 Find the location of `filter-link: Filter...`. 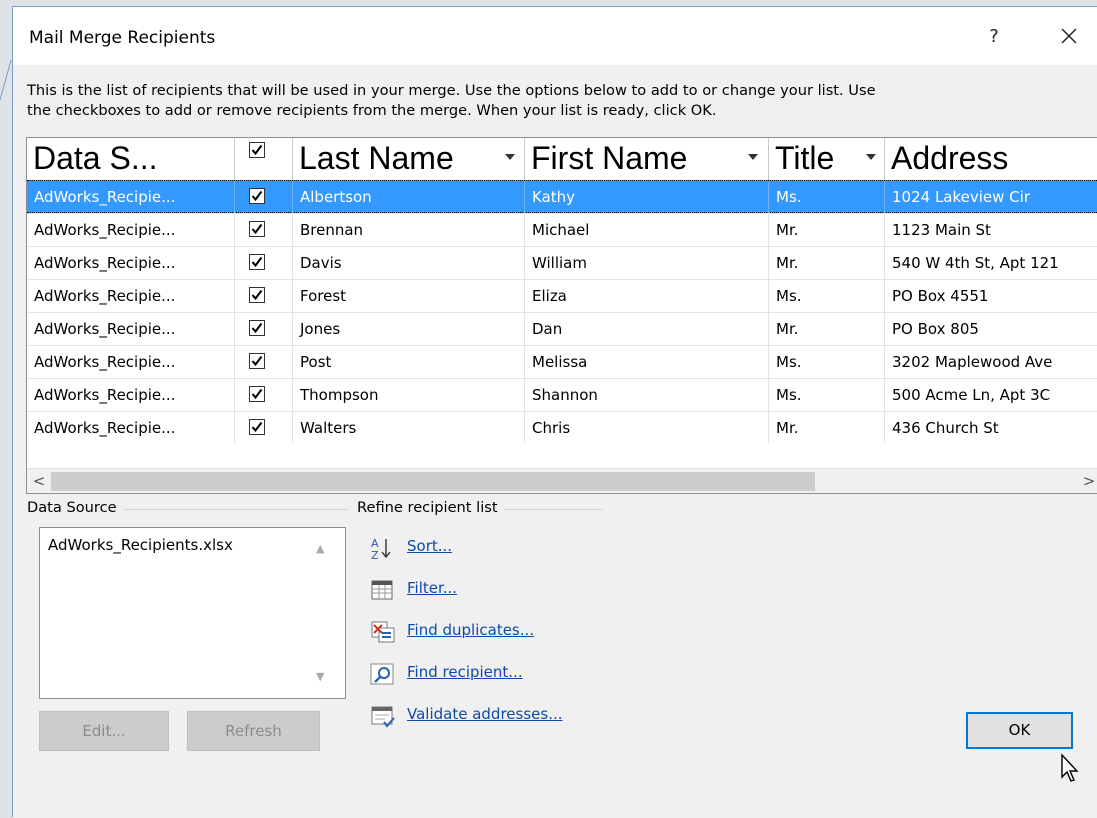

filter-link: Filter... is located at coordinates (432, 588).